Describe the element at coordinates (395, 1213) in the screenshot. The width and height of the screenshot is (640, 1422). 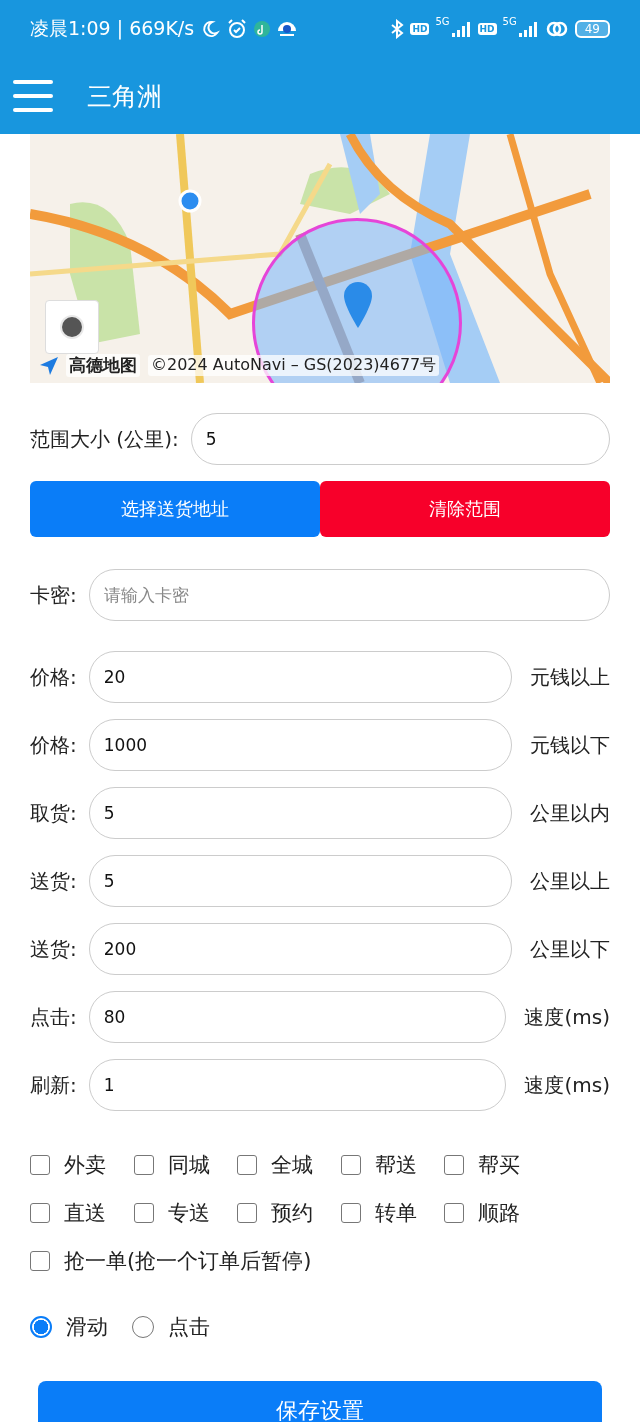
I see `checkbox-label: 转单` at that location.